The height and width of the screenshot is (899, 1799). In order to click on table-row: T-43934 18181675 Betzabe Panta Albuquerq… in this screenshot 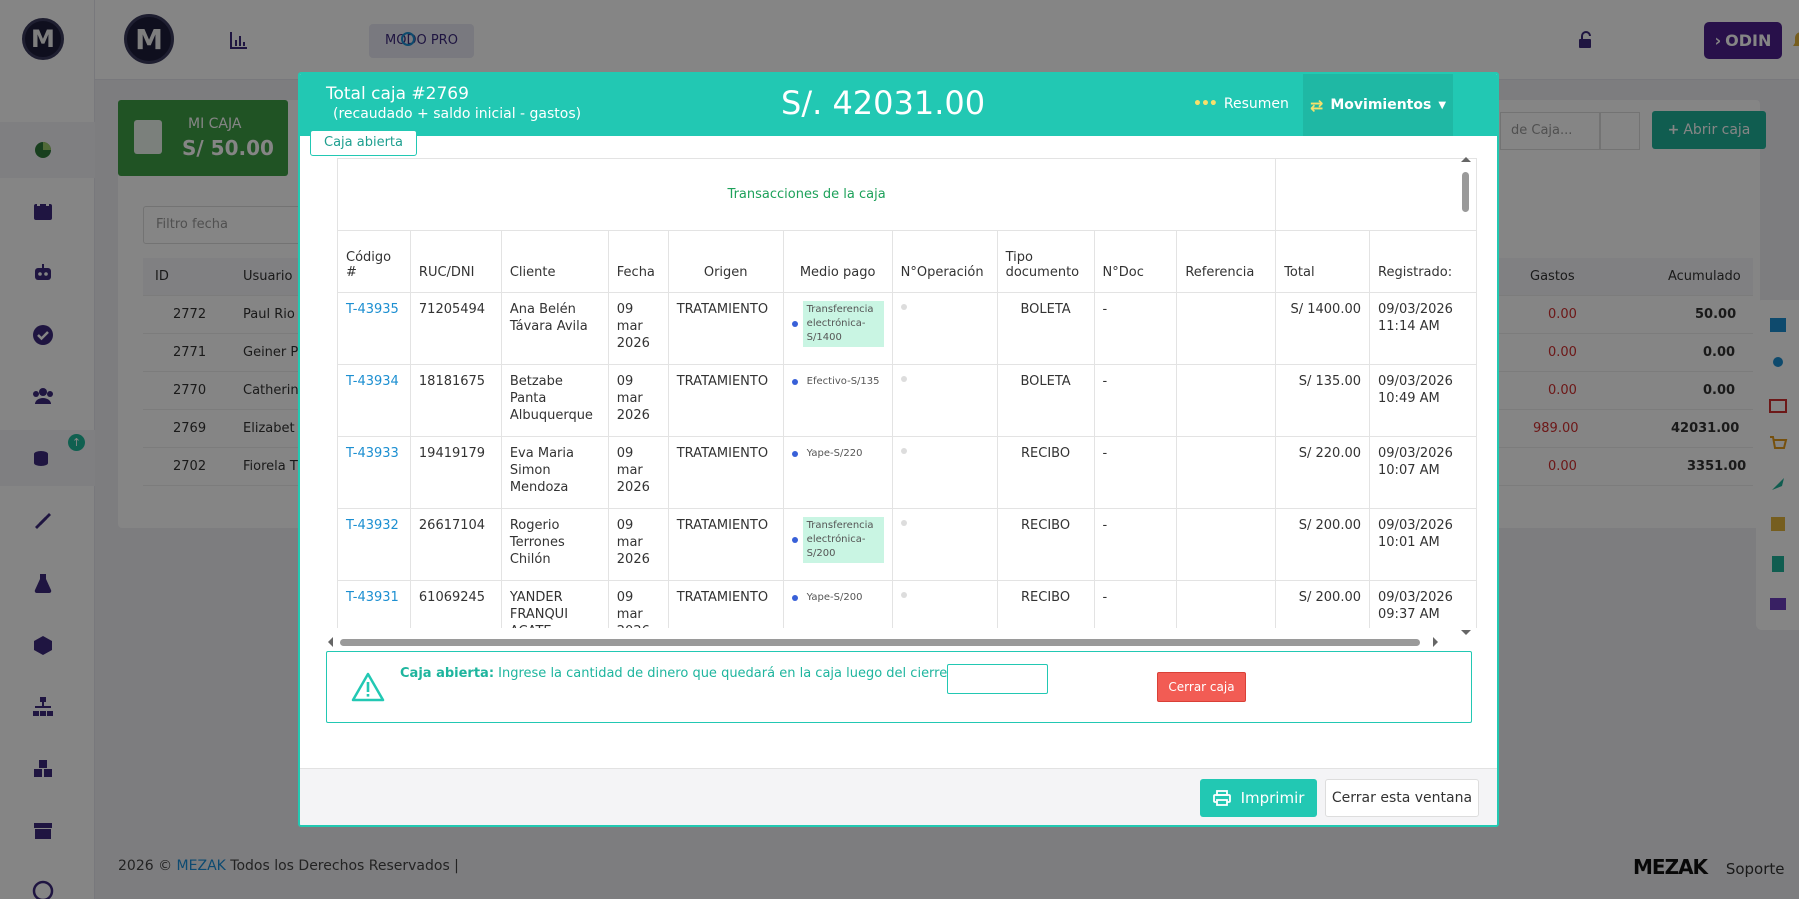, I will do `click(907, 400)`.